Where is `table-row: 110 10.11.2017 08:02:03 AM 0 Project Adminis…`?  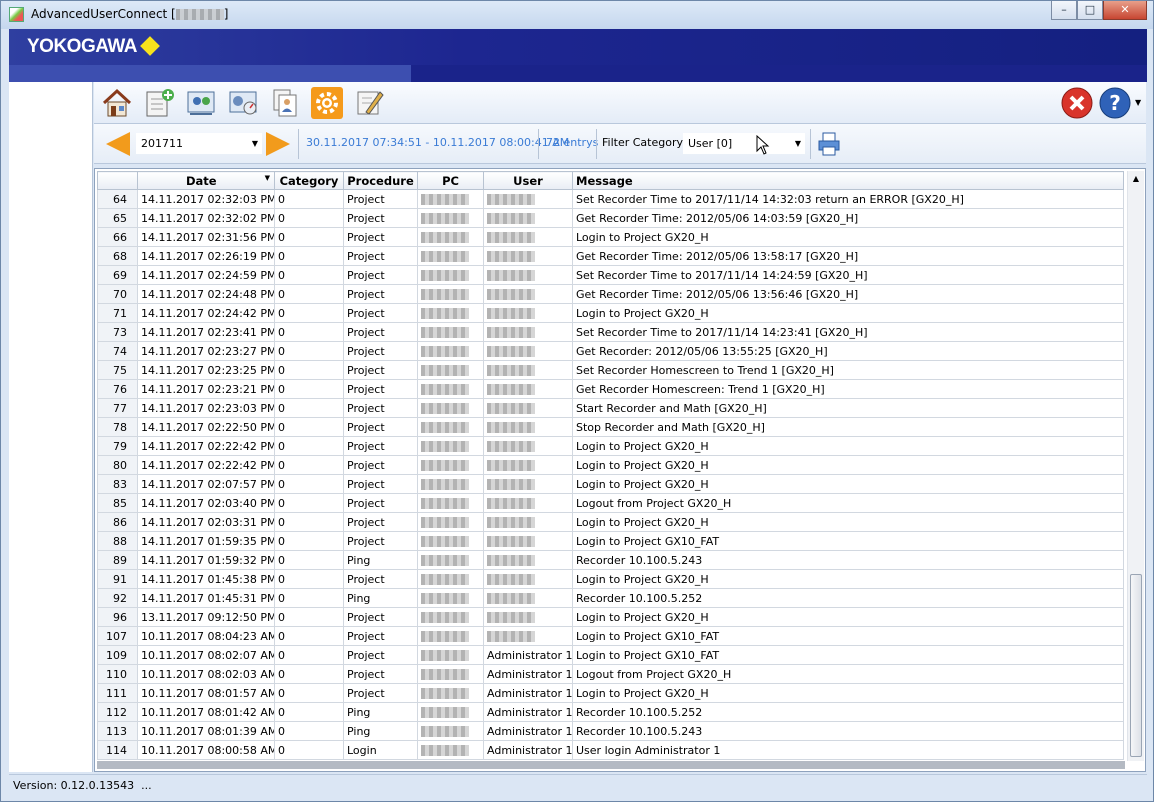 table-row: 110 10.11.2017 08:02:03 AM 0 Project Adminis… is located at coordinates (610, 674).